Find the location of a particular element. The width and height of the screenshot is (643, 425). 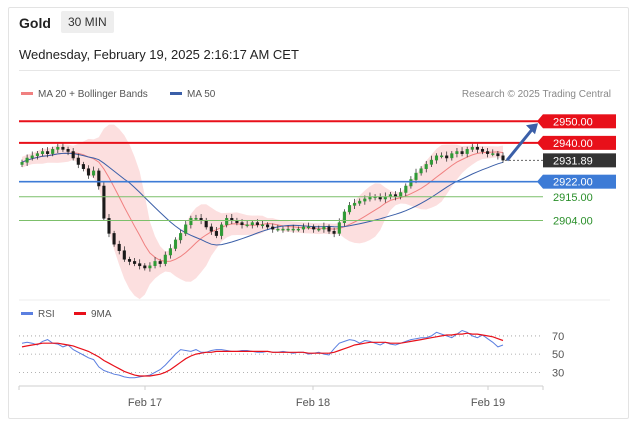

rsi-ma-legend-label: 9MA is located at coordinates (101, 314).